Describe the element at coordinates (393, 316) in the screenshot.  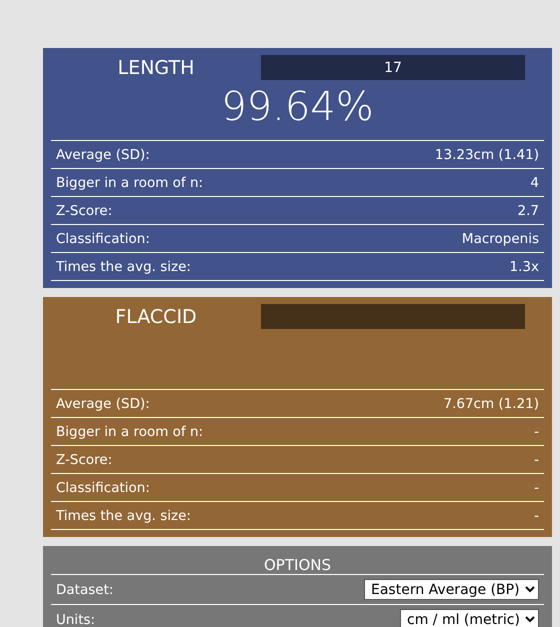
I see `value-input` at that location.